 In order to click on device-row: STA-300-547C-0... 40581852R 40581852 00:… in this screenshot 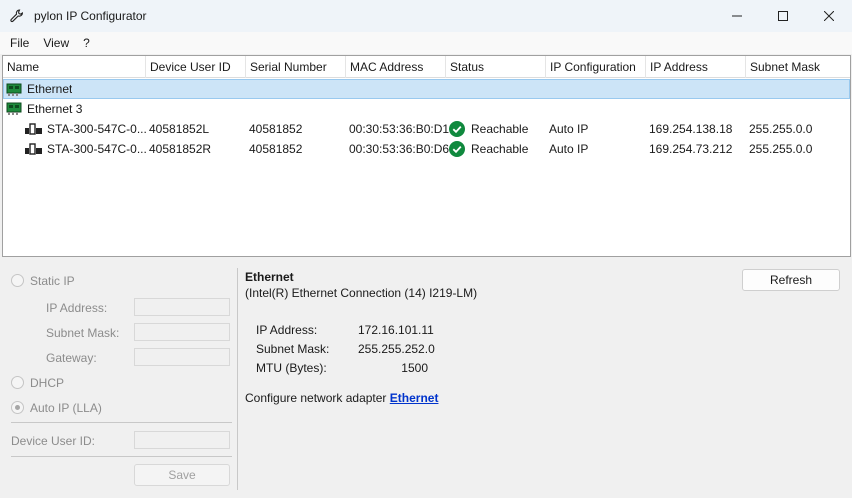, I will do `click(426, 149)`.